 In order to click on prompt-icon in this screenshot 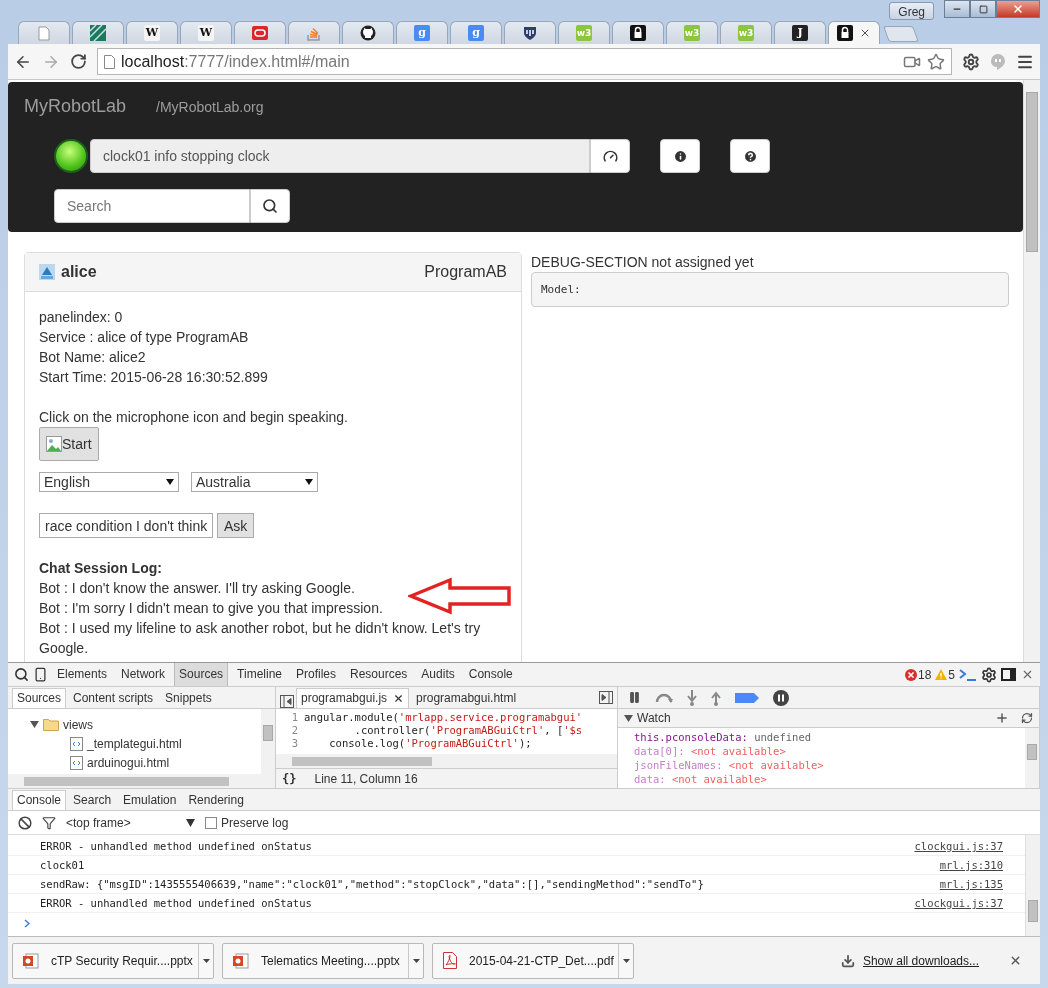, I will do `click(27, 923)`.